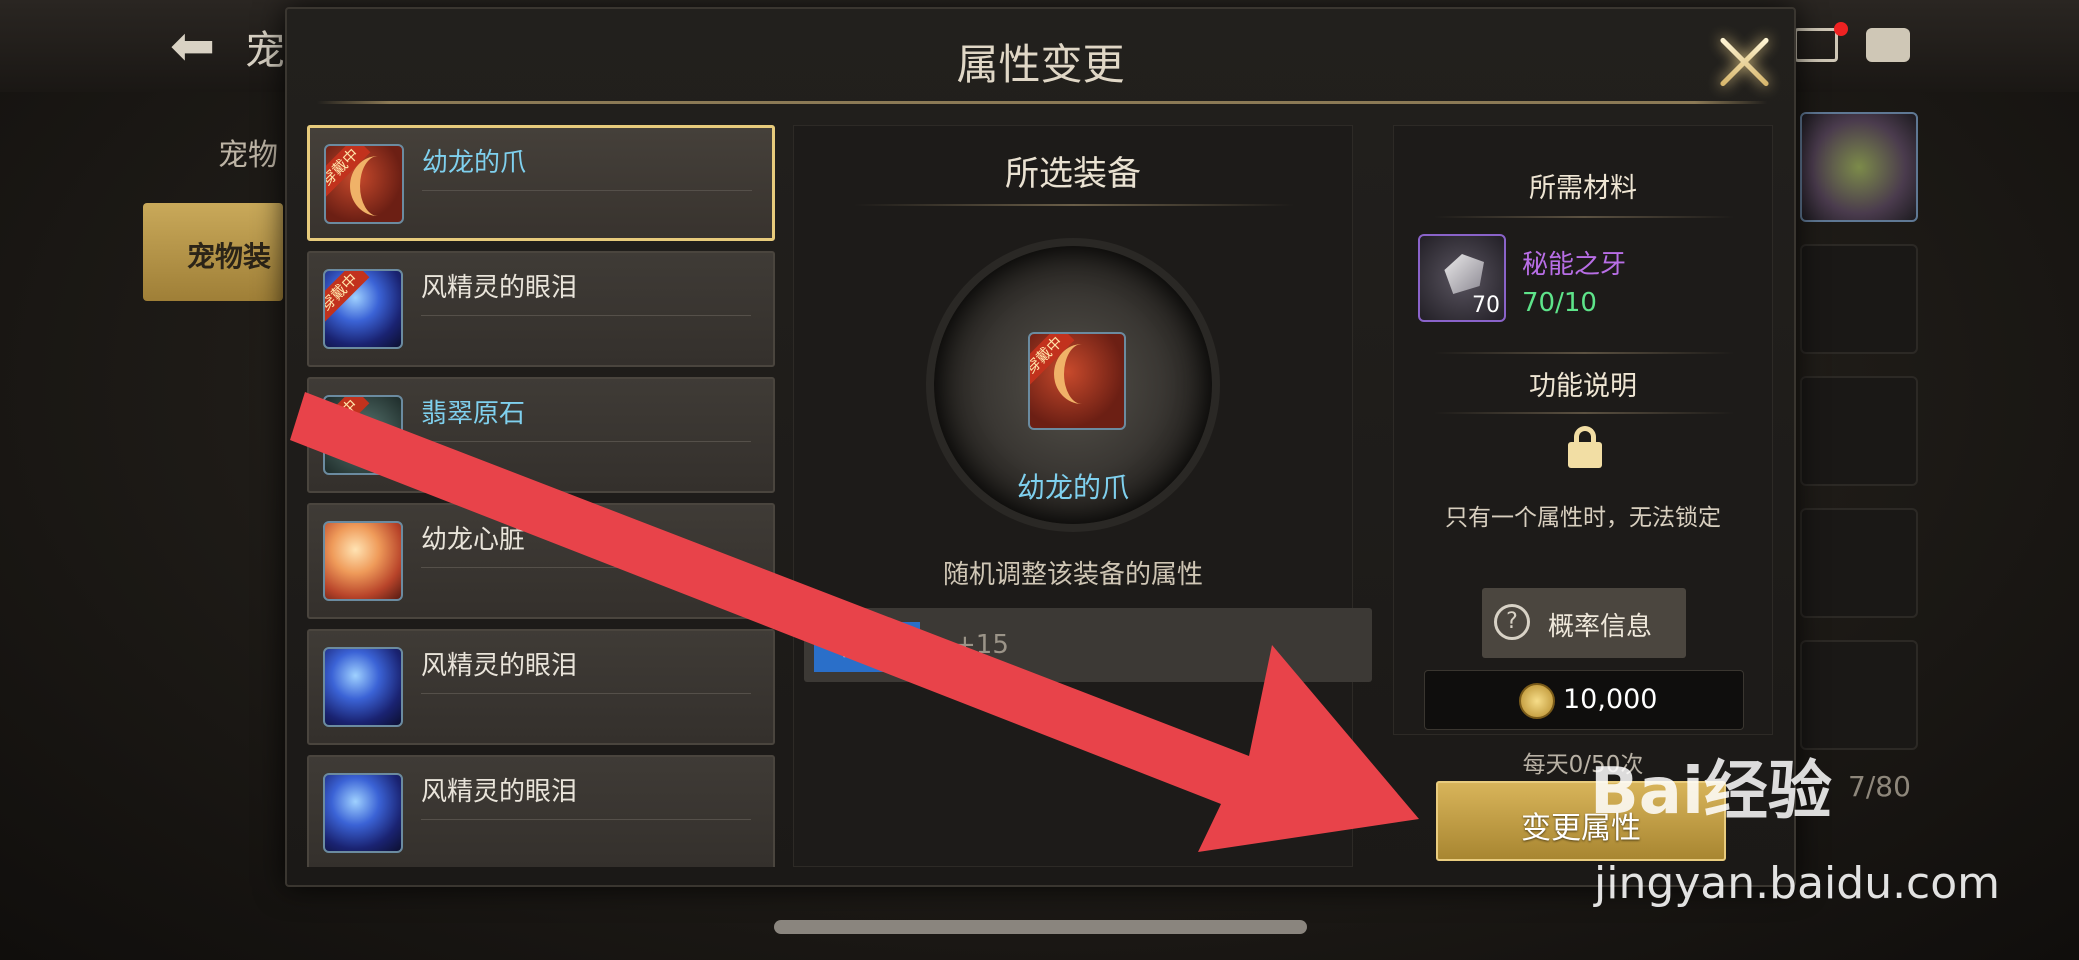 The image size is (2079, 960). Describe the element at coordinates (205, 46) in the screenshot. I see `back-arrow-icon: ⬅` at that location.